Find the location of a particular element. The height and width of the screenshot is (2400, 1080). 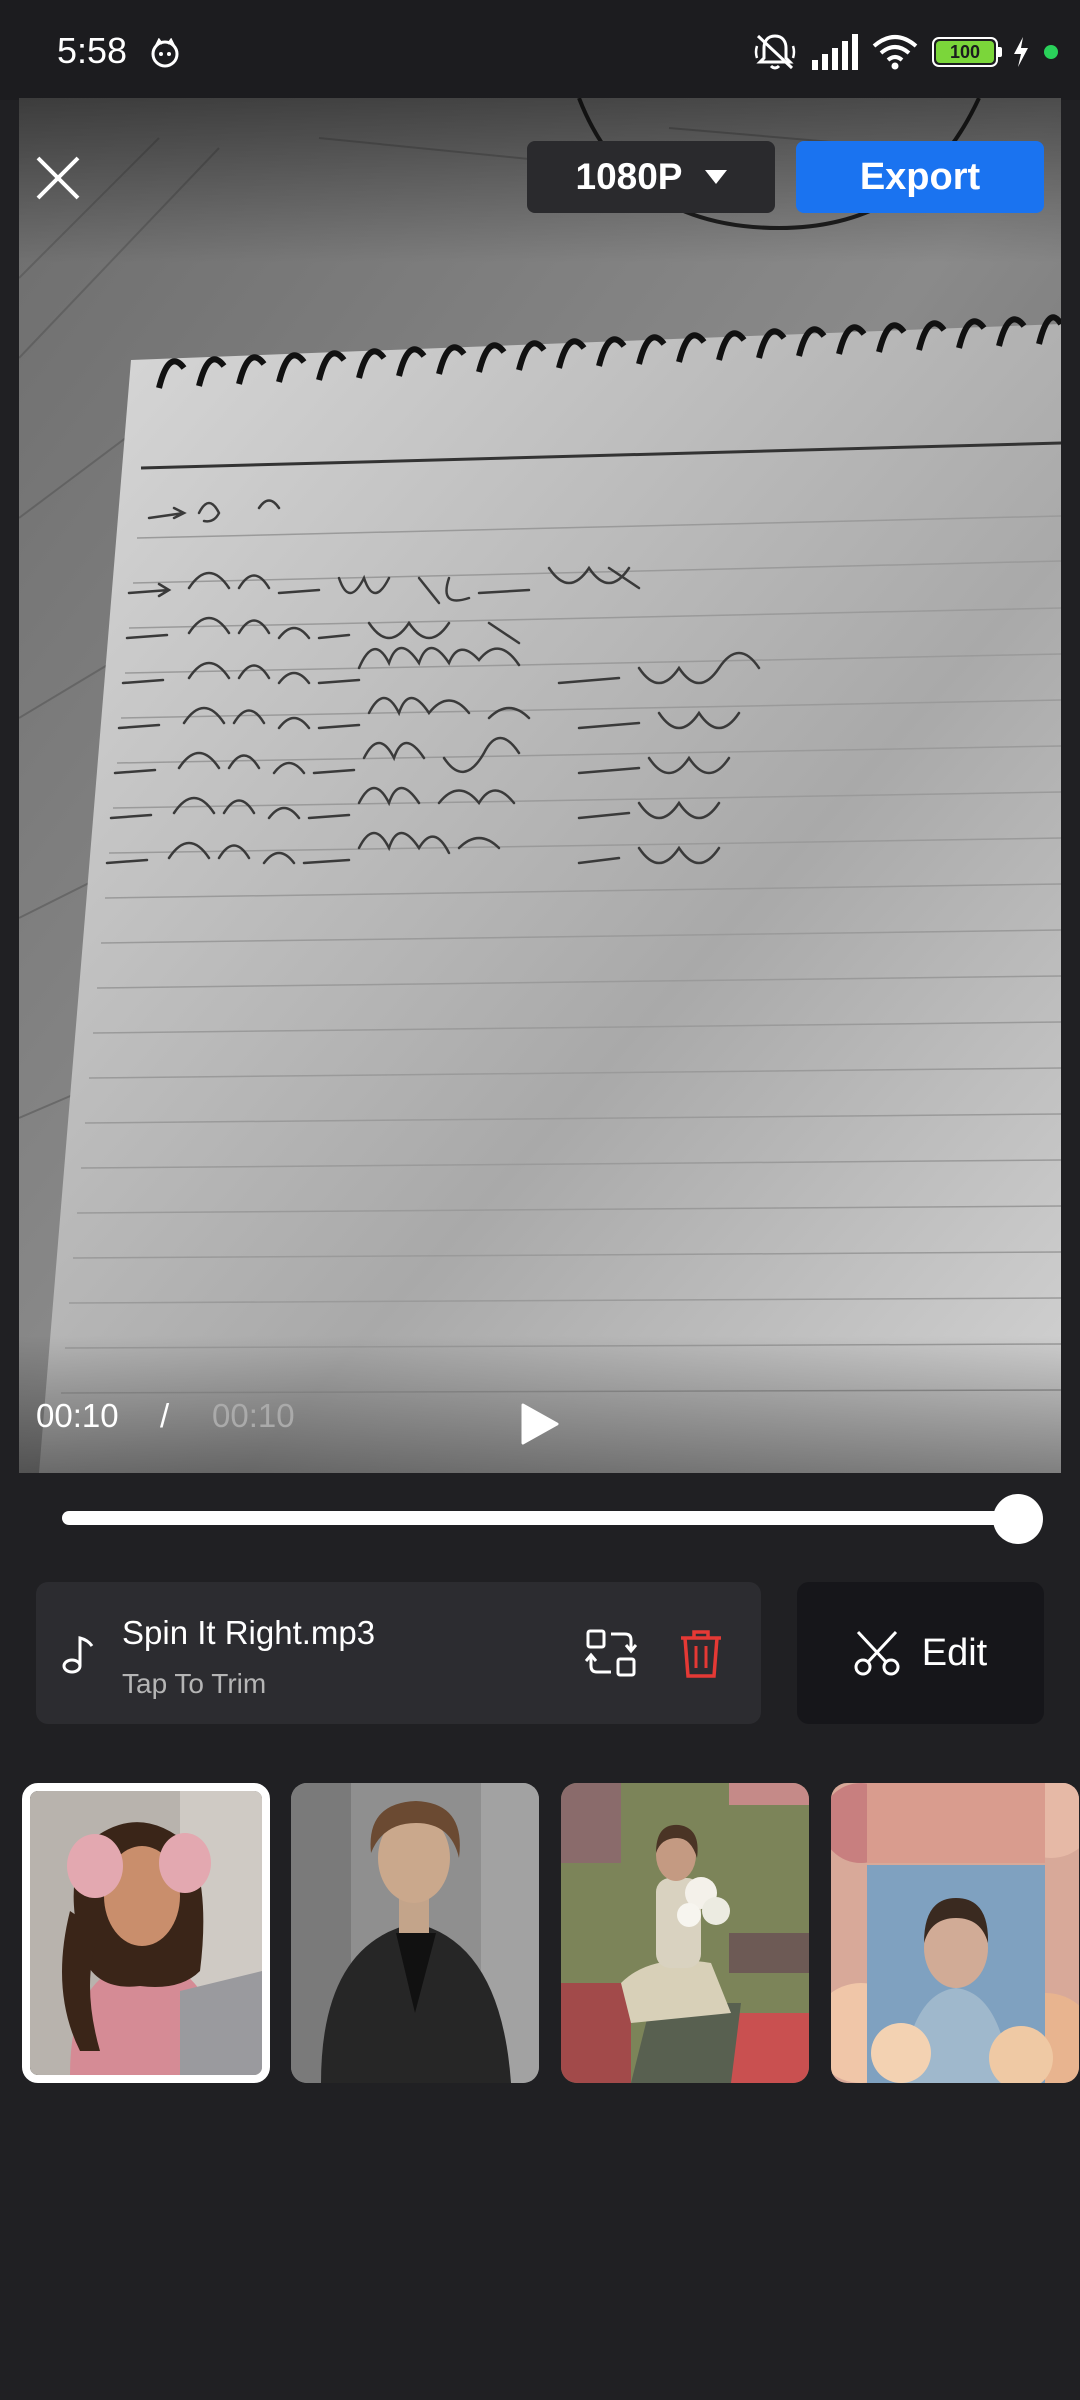

seek-bar-thumb is located at coordinates (1018, 1519).